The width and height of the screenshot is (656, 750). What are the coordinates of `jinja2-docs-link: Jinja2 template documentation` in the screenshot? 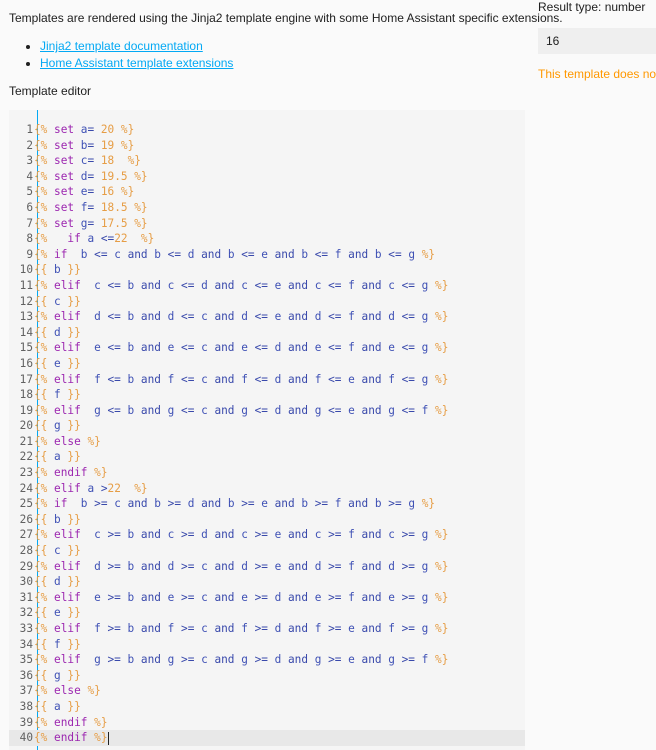 It's located at (121, 46).